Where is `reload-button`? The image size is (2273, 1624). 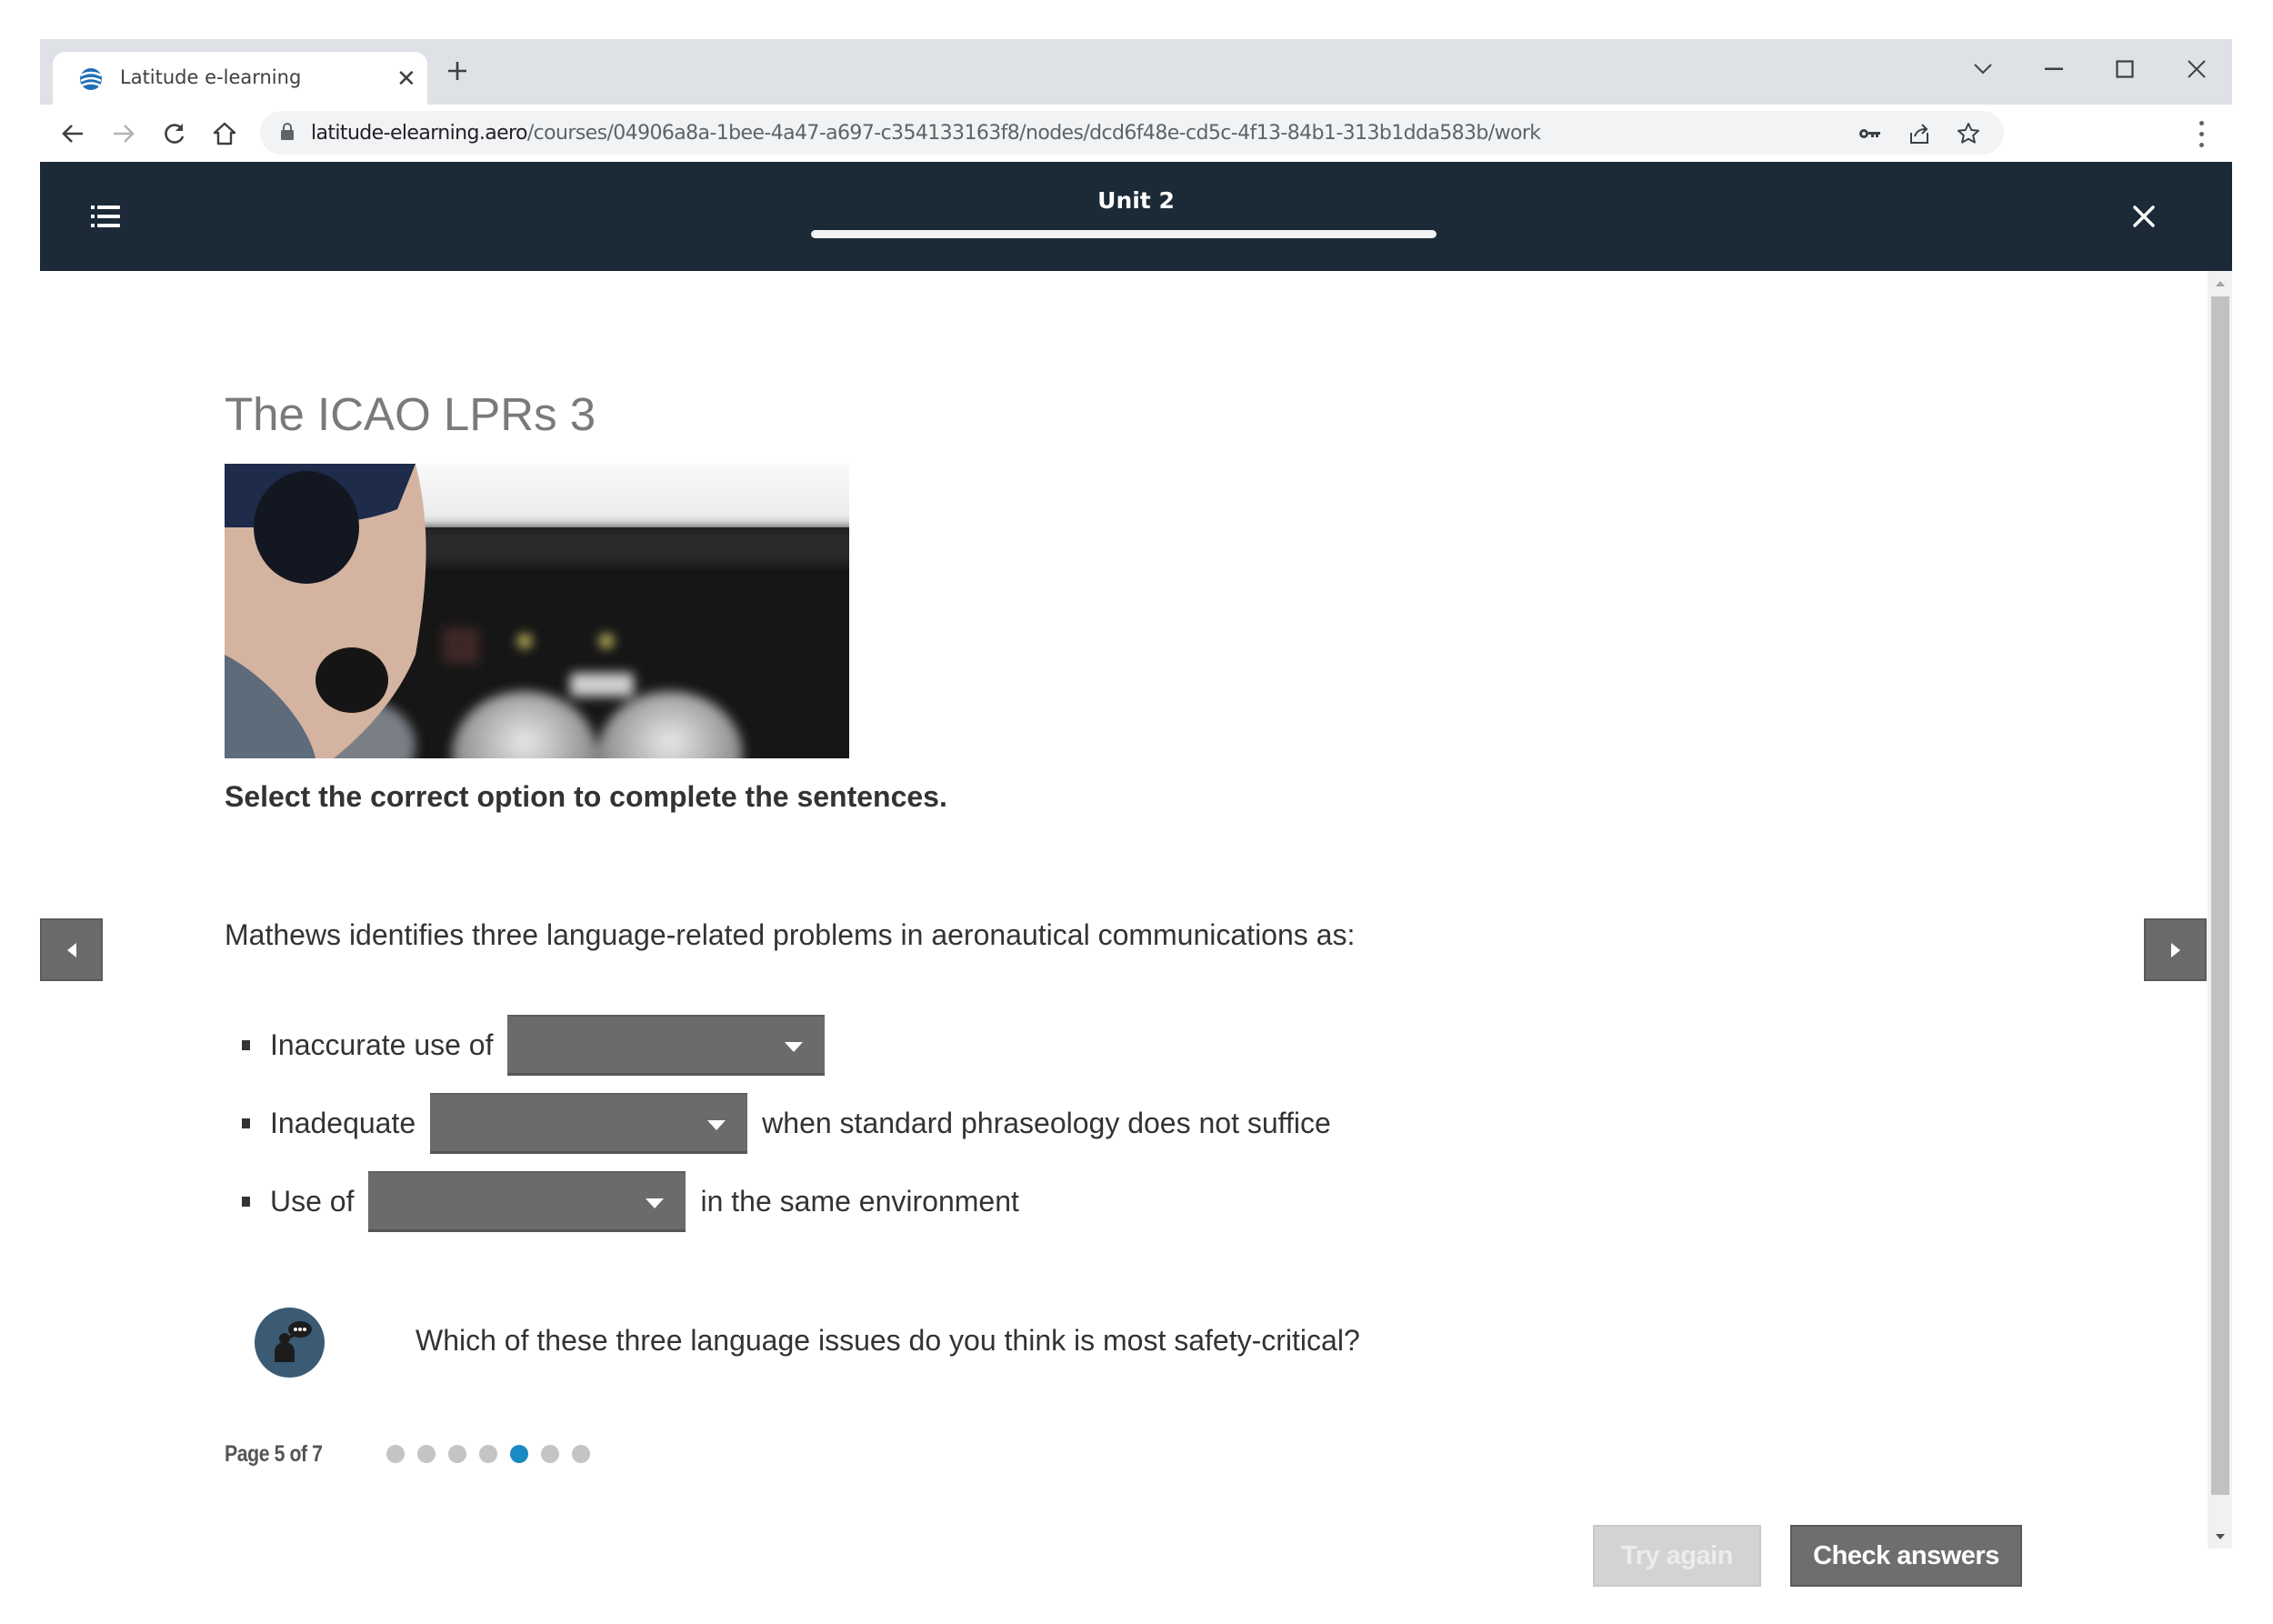
reload-button is located at coordinates (175, 134).